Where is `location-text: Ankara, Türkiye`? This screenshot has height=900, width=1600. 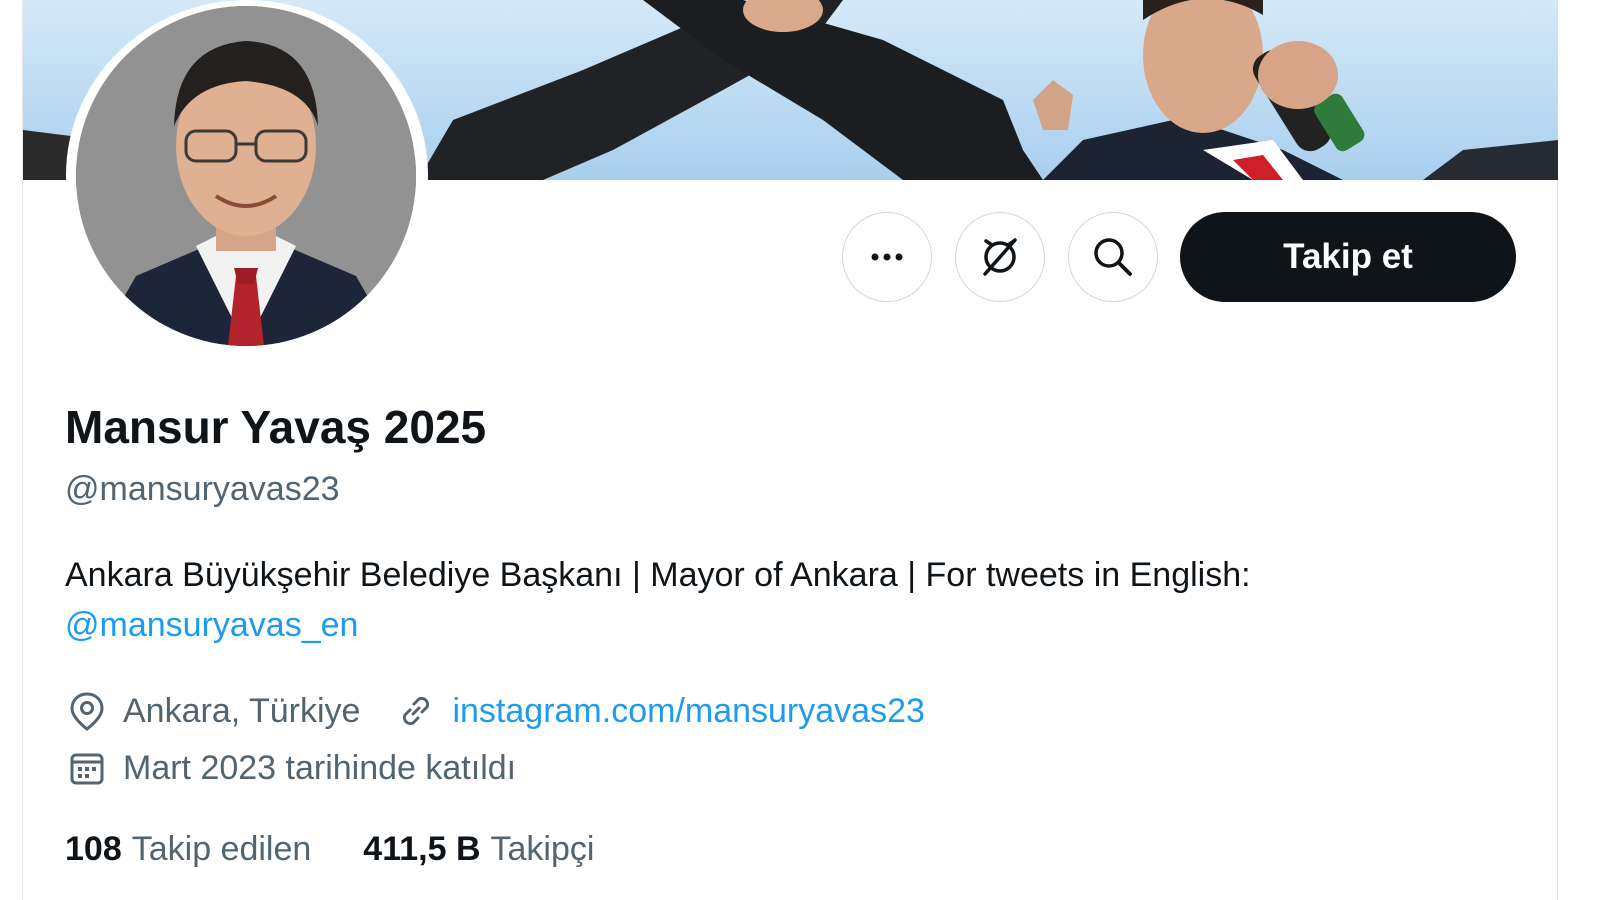
location-text: Ankara, Türkiye is located at coordinates (242, 710).